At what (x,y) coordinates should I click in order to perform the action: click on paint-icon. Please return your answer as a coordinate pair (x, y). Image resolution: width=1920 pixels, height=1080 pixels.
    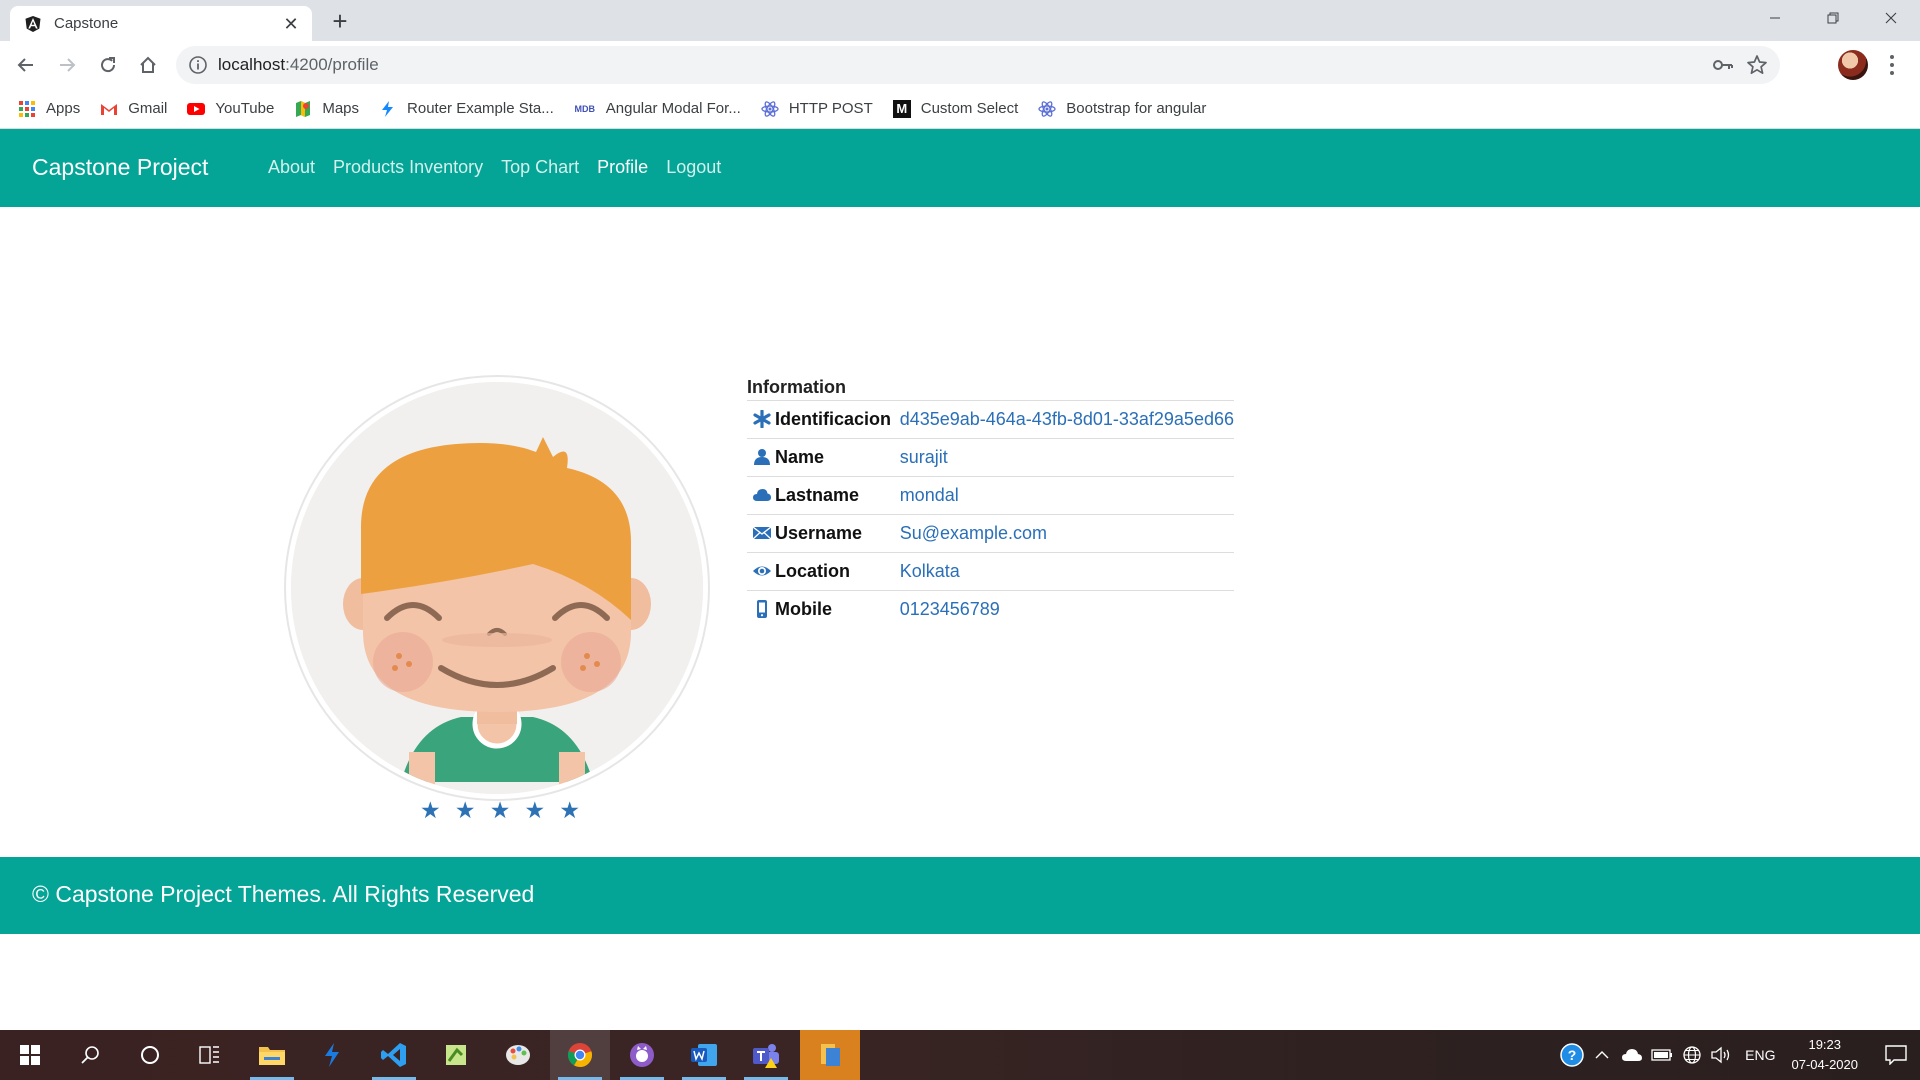
    Looking at the image, I should click on (518, 1055).